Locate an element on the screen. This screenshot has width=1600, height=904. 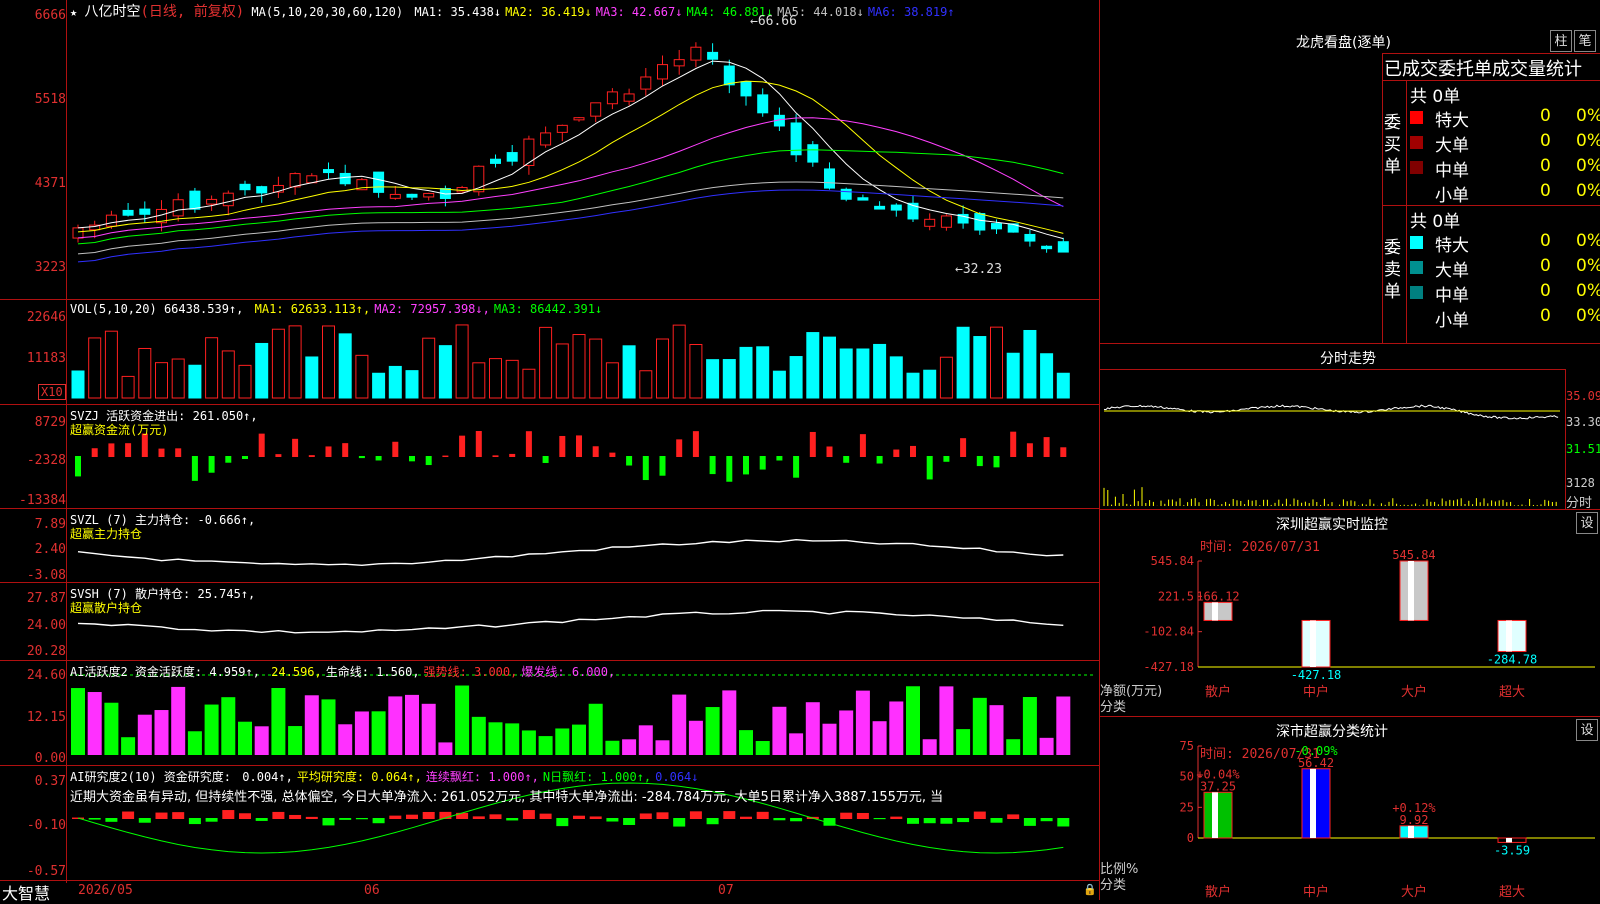
star-icon: ★ is located at coordinates (77, 12).